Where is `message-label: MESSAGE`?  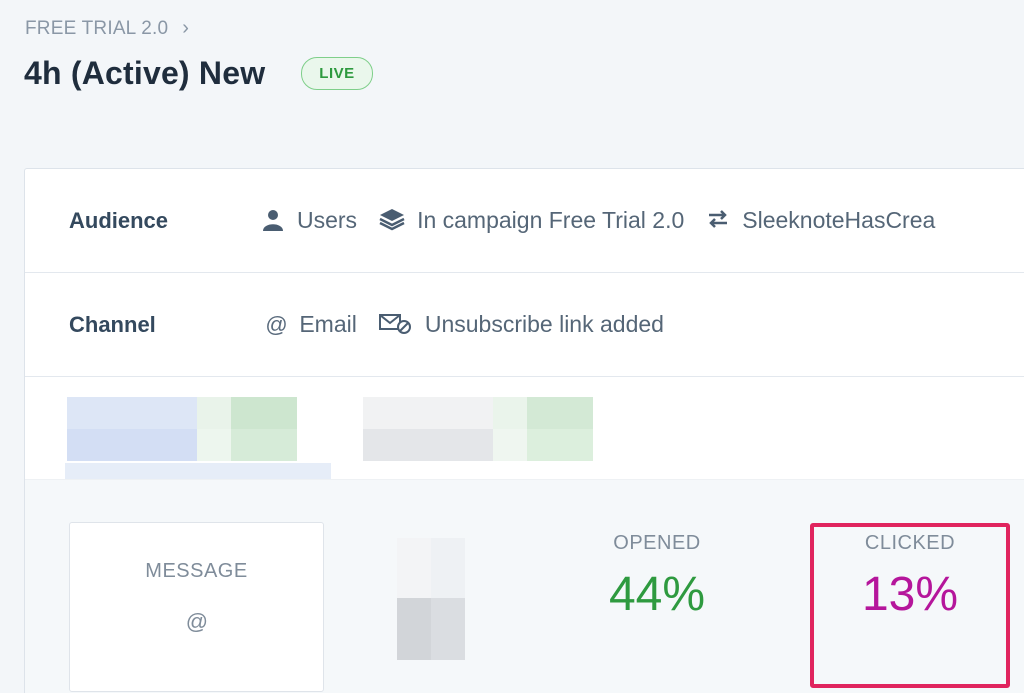
message-label: MESSAGE is located at coordinates (196, 571).